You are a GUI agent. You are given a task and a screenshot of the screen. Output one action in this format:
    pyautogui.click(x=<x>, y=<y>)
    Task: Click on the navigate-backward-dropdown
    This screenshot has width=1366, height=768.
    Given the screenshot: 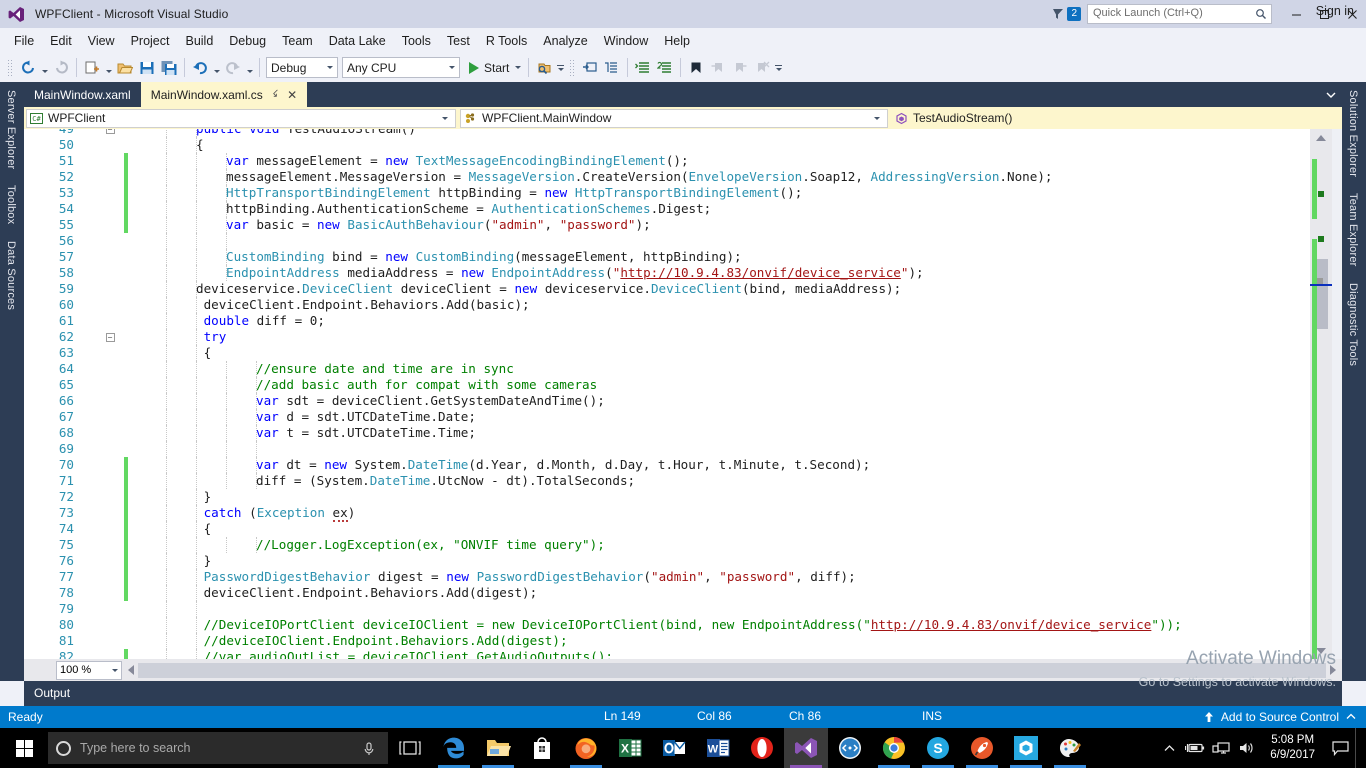 What is the action you would take?
    pyautogui.click(x=44, y=68)
    